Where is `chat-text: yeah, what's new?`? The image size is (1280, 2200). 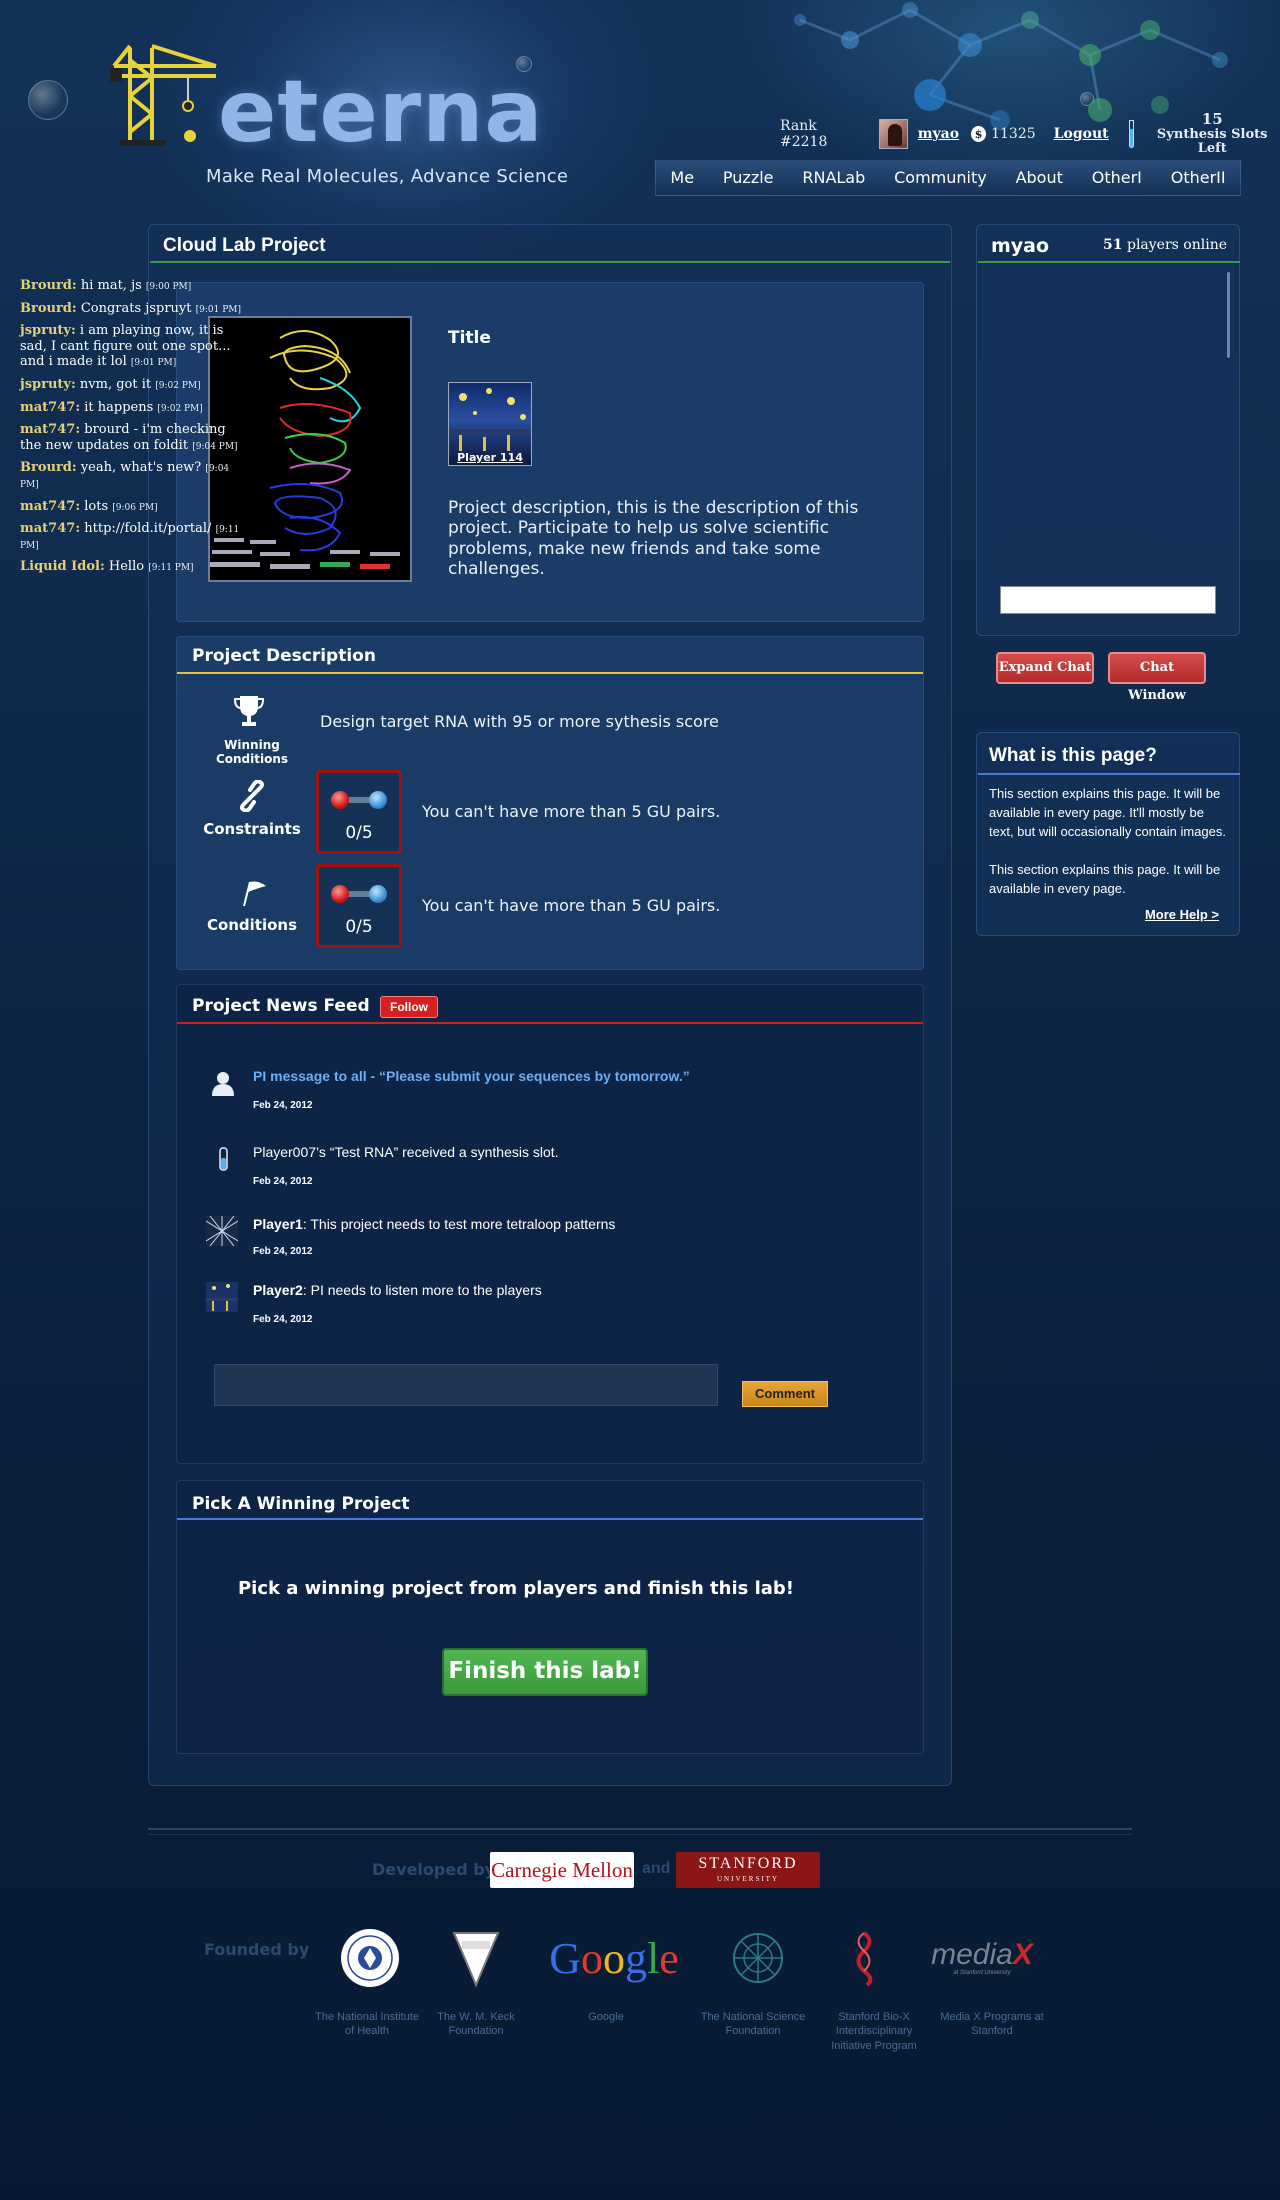 chat-text: yeah, what's new? is located at coordinates (141, 468).